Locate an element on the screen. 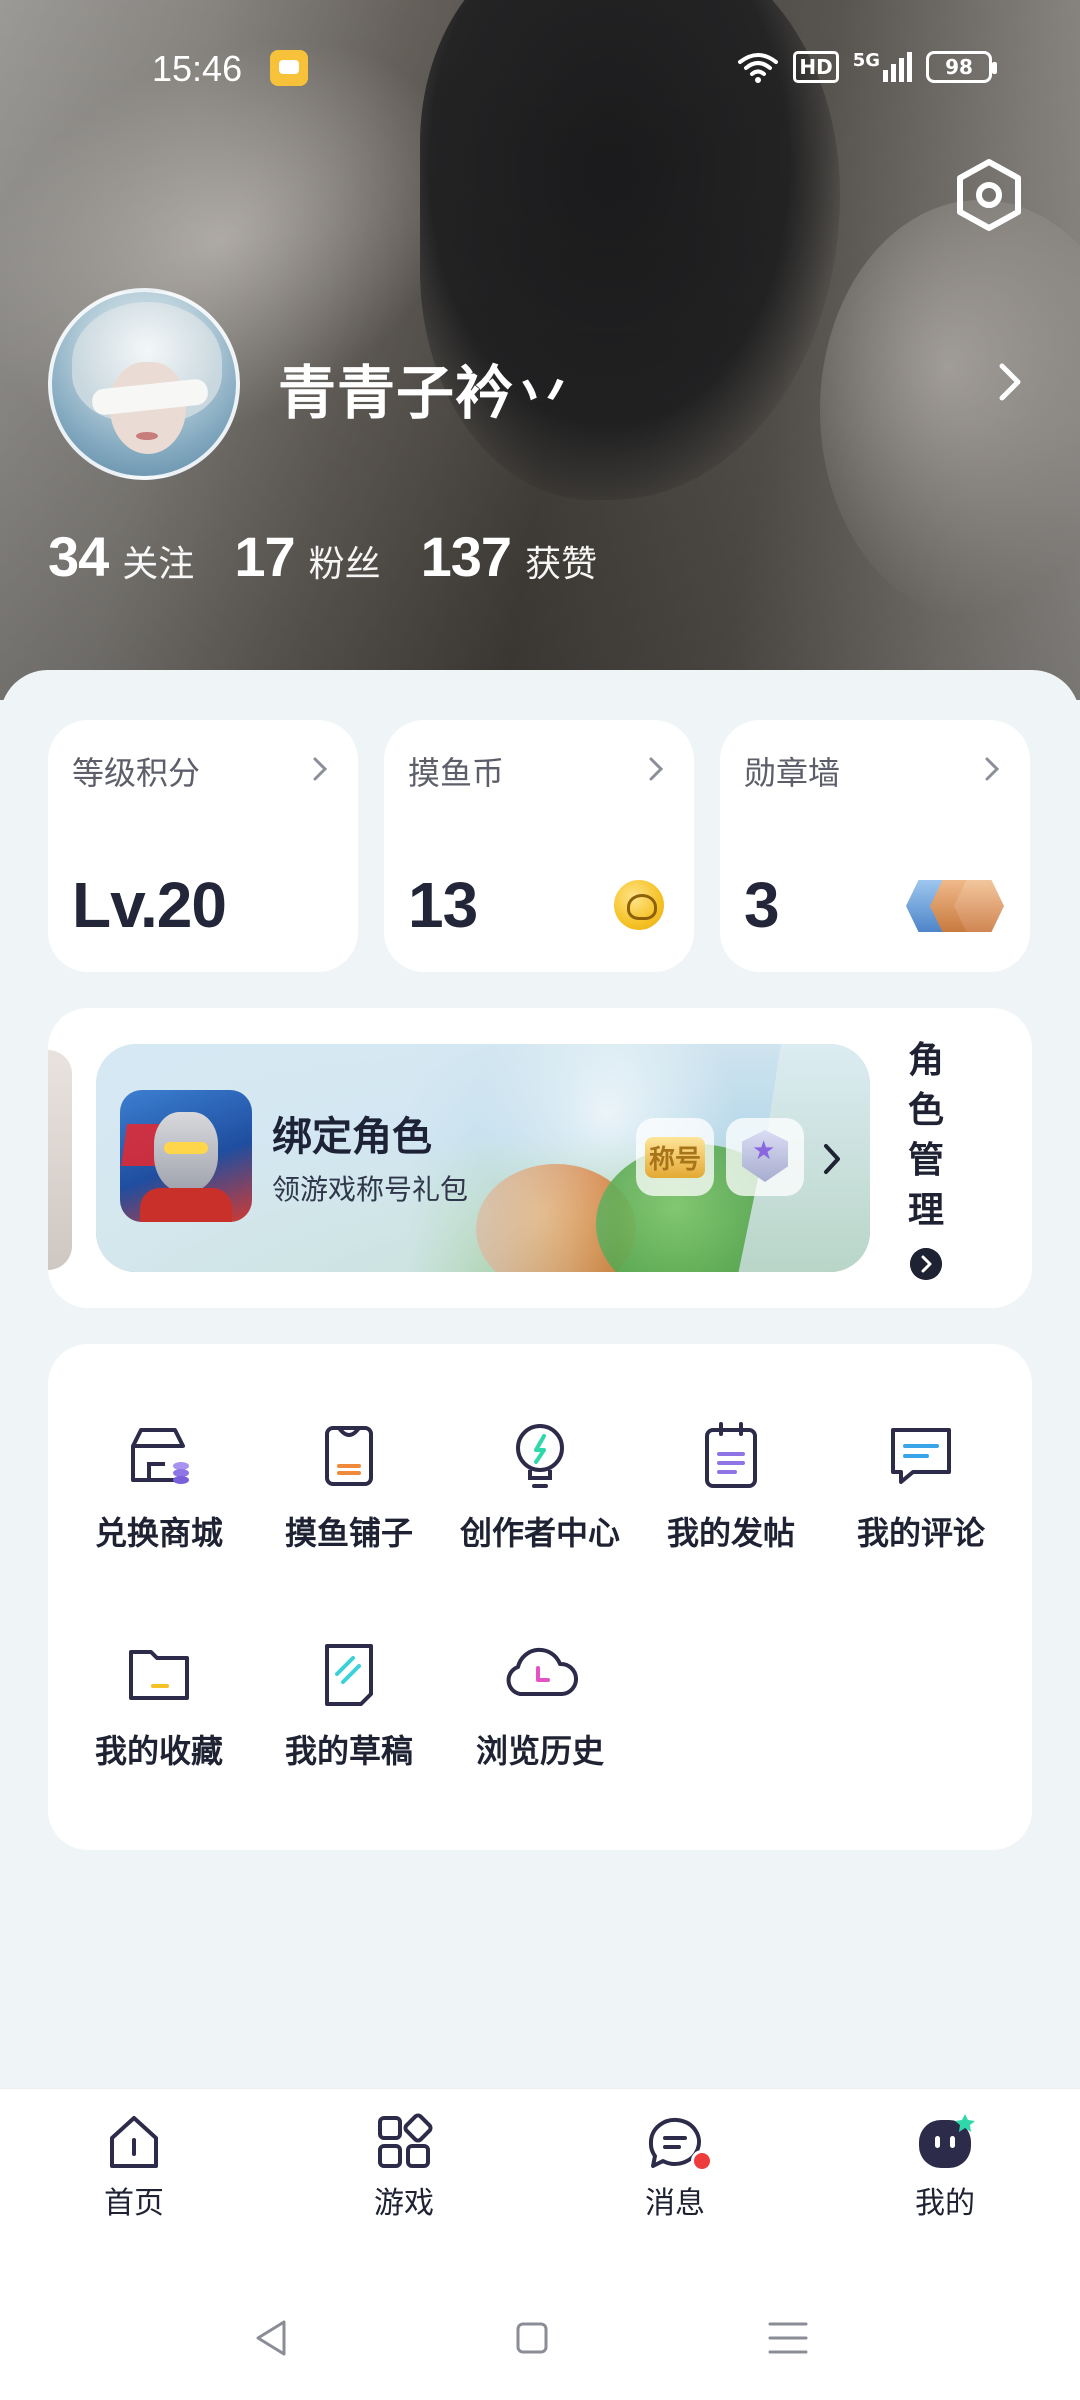  message-icon is located at coordinates (678, 2142).